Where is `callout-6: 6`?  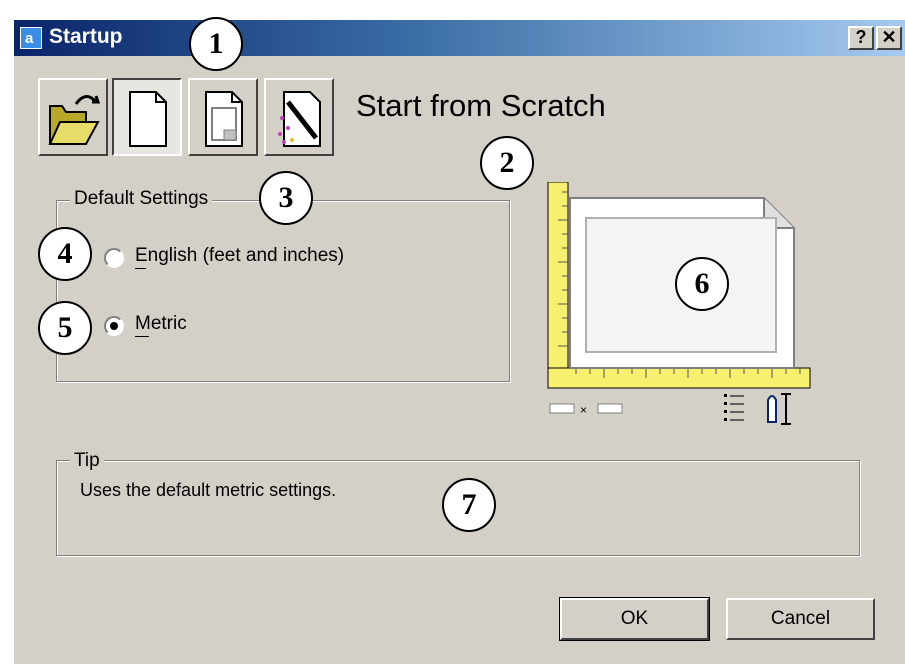
callout-6: 6 is located at coordinates (702, 284).